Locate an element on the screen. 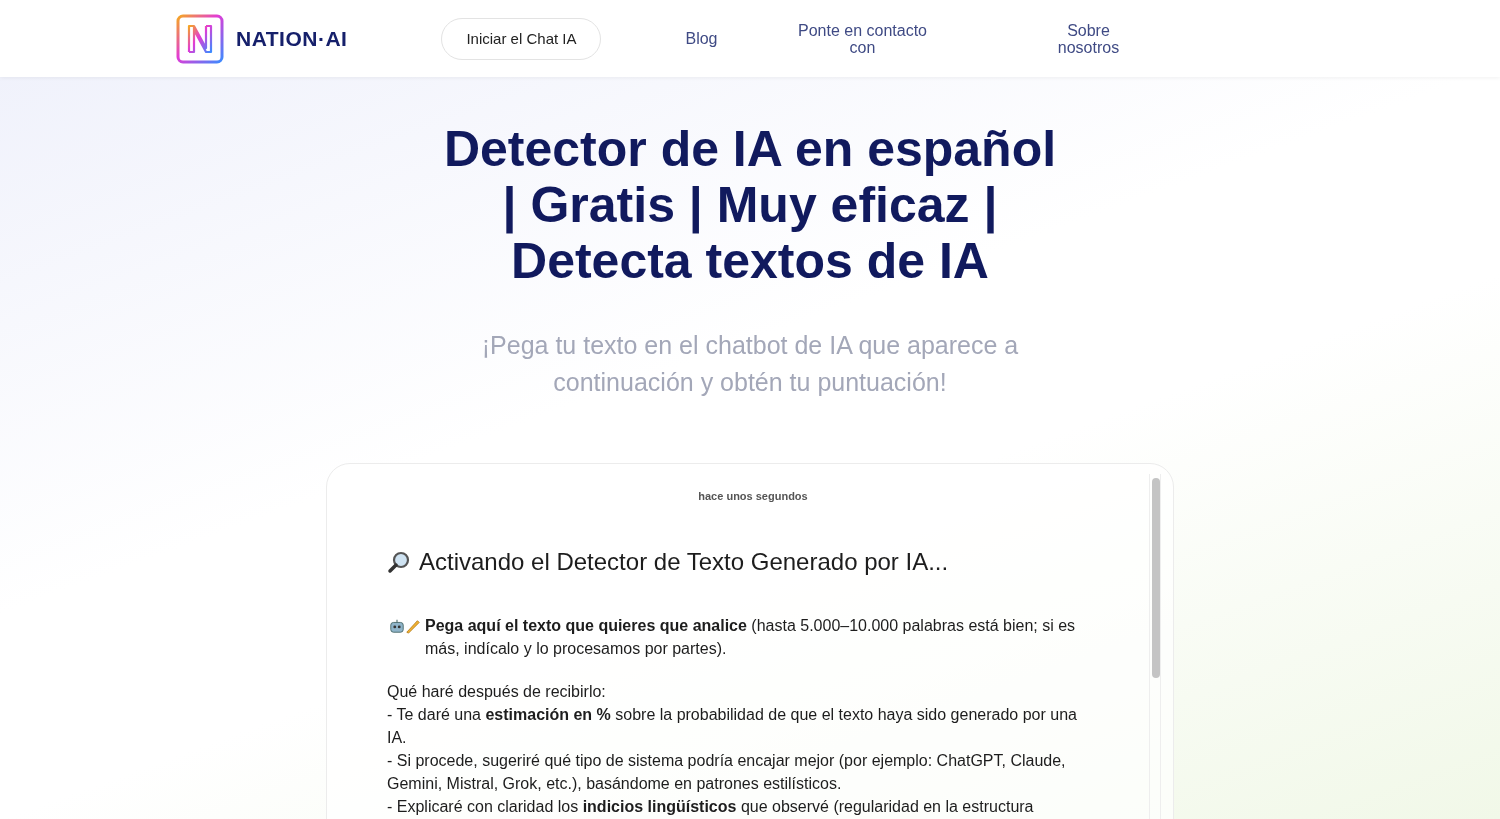 This screenshot has height=819, width=1500. nav-link: Blog is located at coordinates (701, 38).